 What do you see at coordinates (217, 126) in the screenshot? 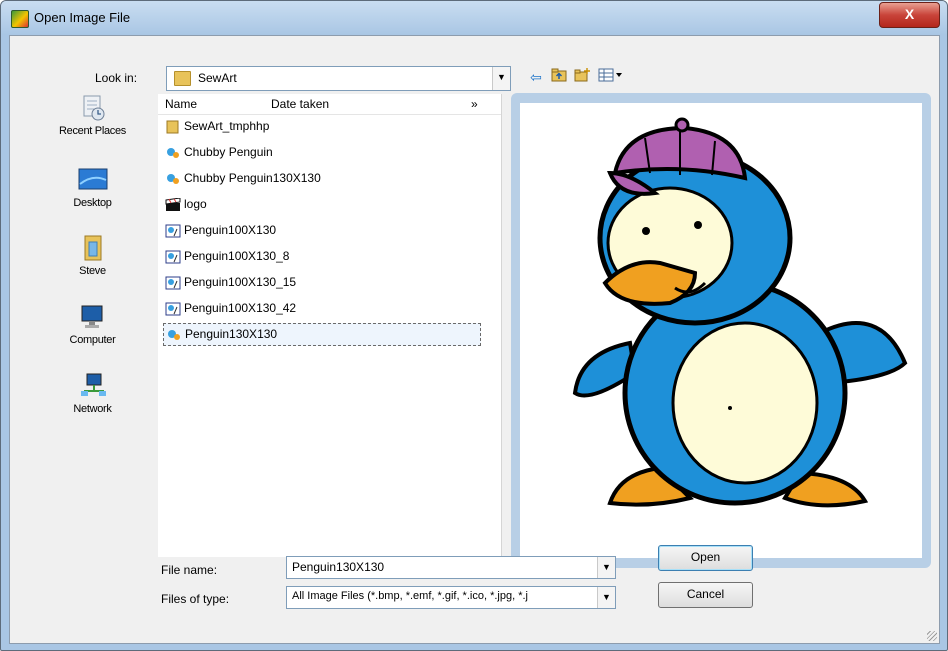
I see `file-item: SewArt_tmphhp` at bounding box center [217, 126].